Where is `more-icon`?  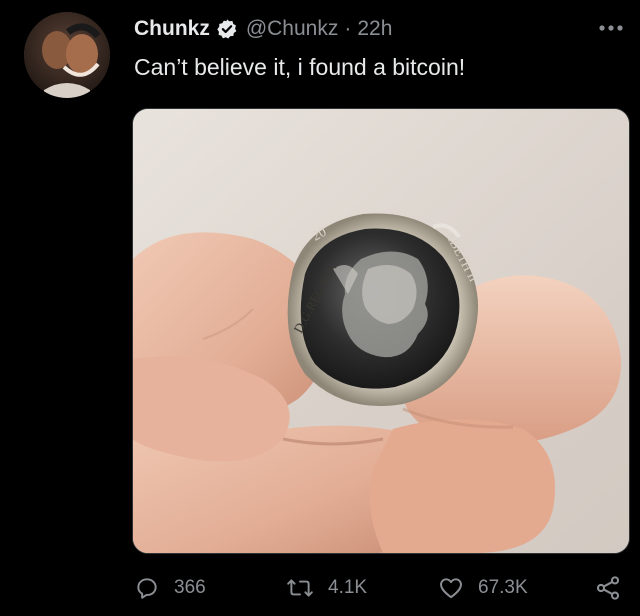 more-icon is located at coordinates (611, 28).